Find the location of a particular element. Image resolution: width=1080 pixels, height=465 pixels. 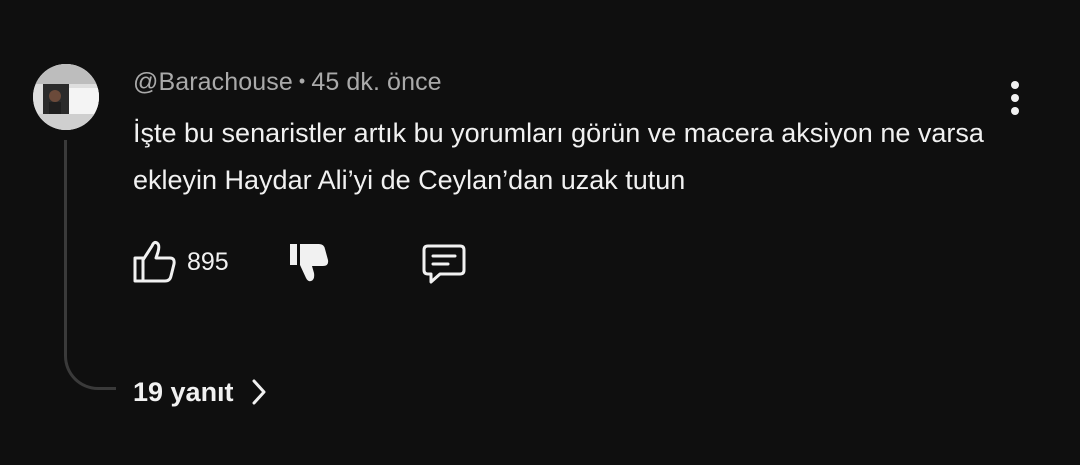

comment-timestamp: 45 dk. önce is located at coordinates (376, 82).